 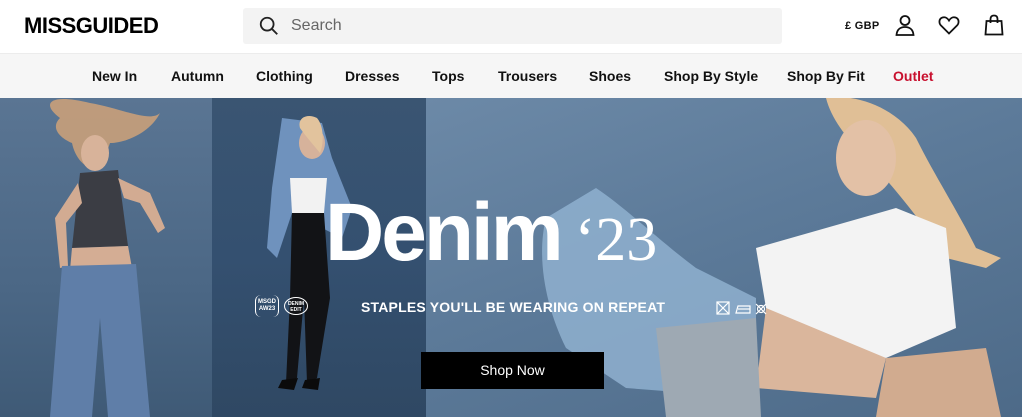 I want to click on nav-item-tops: Tops, so click(x=448, y=76).